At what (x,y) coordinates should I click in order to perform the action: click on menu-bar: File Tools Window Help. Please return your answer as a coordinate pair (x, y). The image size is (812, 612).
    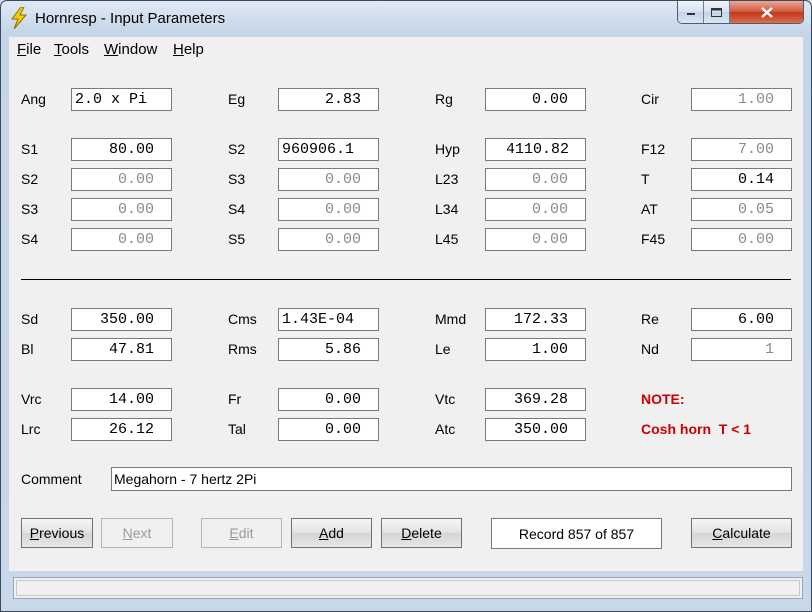
    Looking at the image, I should click on (406, 49).